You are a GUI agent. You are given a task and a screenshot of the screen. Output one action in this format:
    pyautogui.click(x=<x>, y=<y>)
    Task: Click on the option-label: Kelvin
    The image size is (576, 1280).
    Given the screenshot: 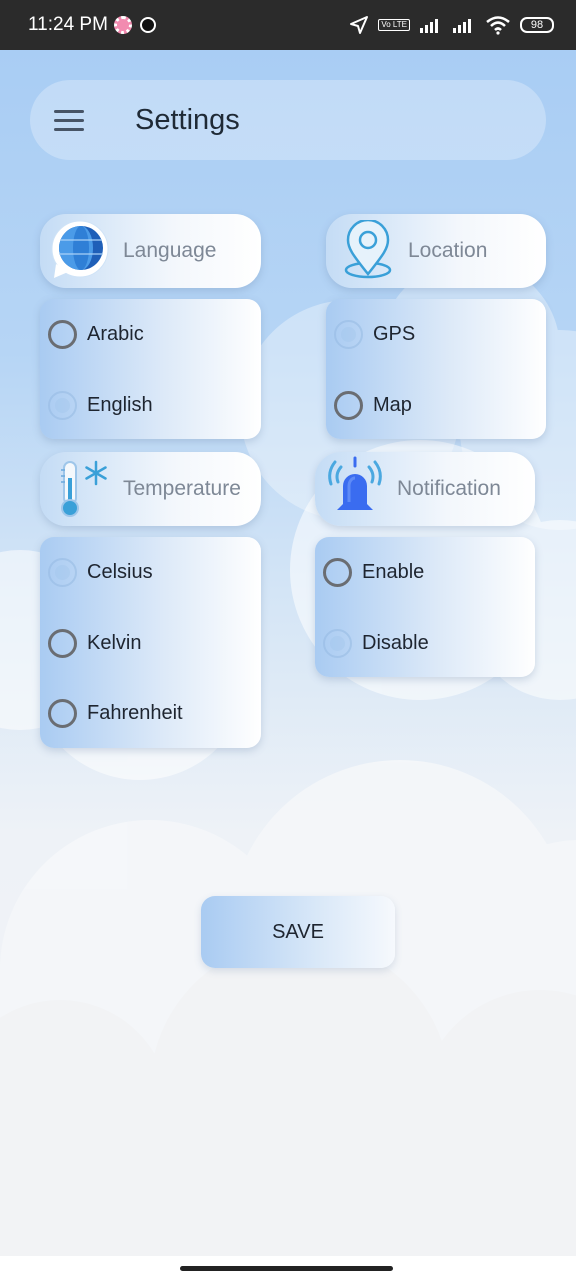 What is the action you would take?
    pyautogui.click(x=114, y=642)
    